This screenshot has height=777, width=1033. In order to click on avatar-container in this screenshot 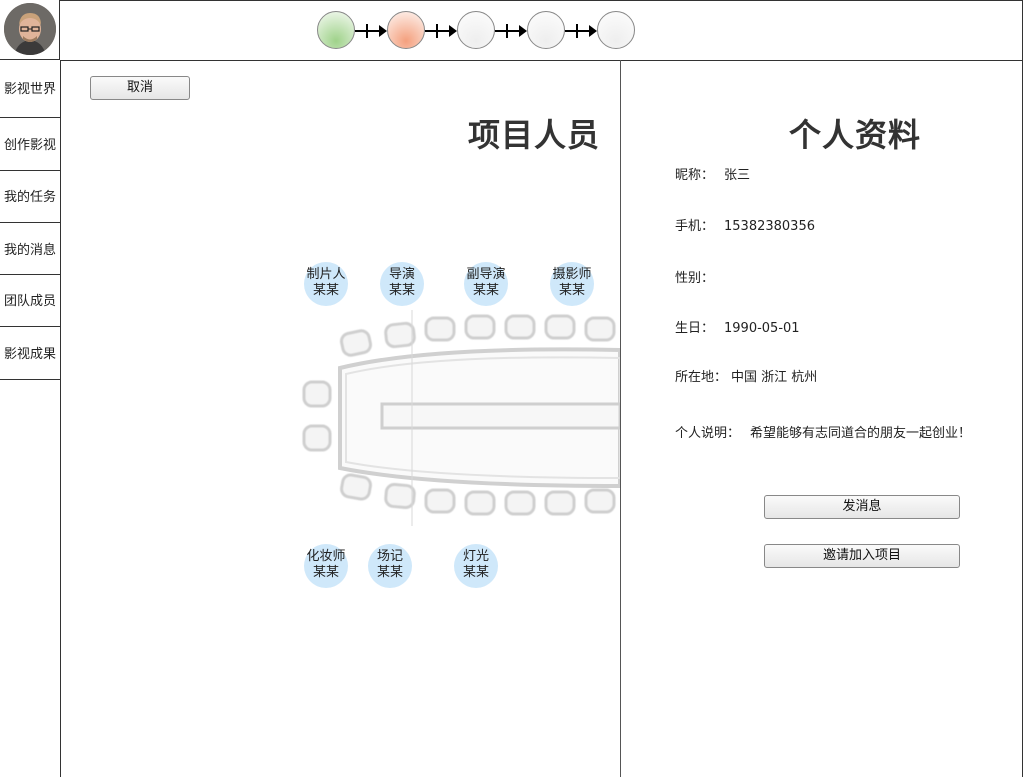, I will do `click(30, 30)`.